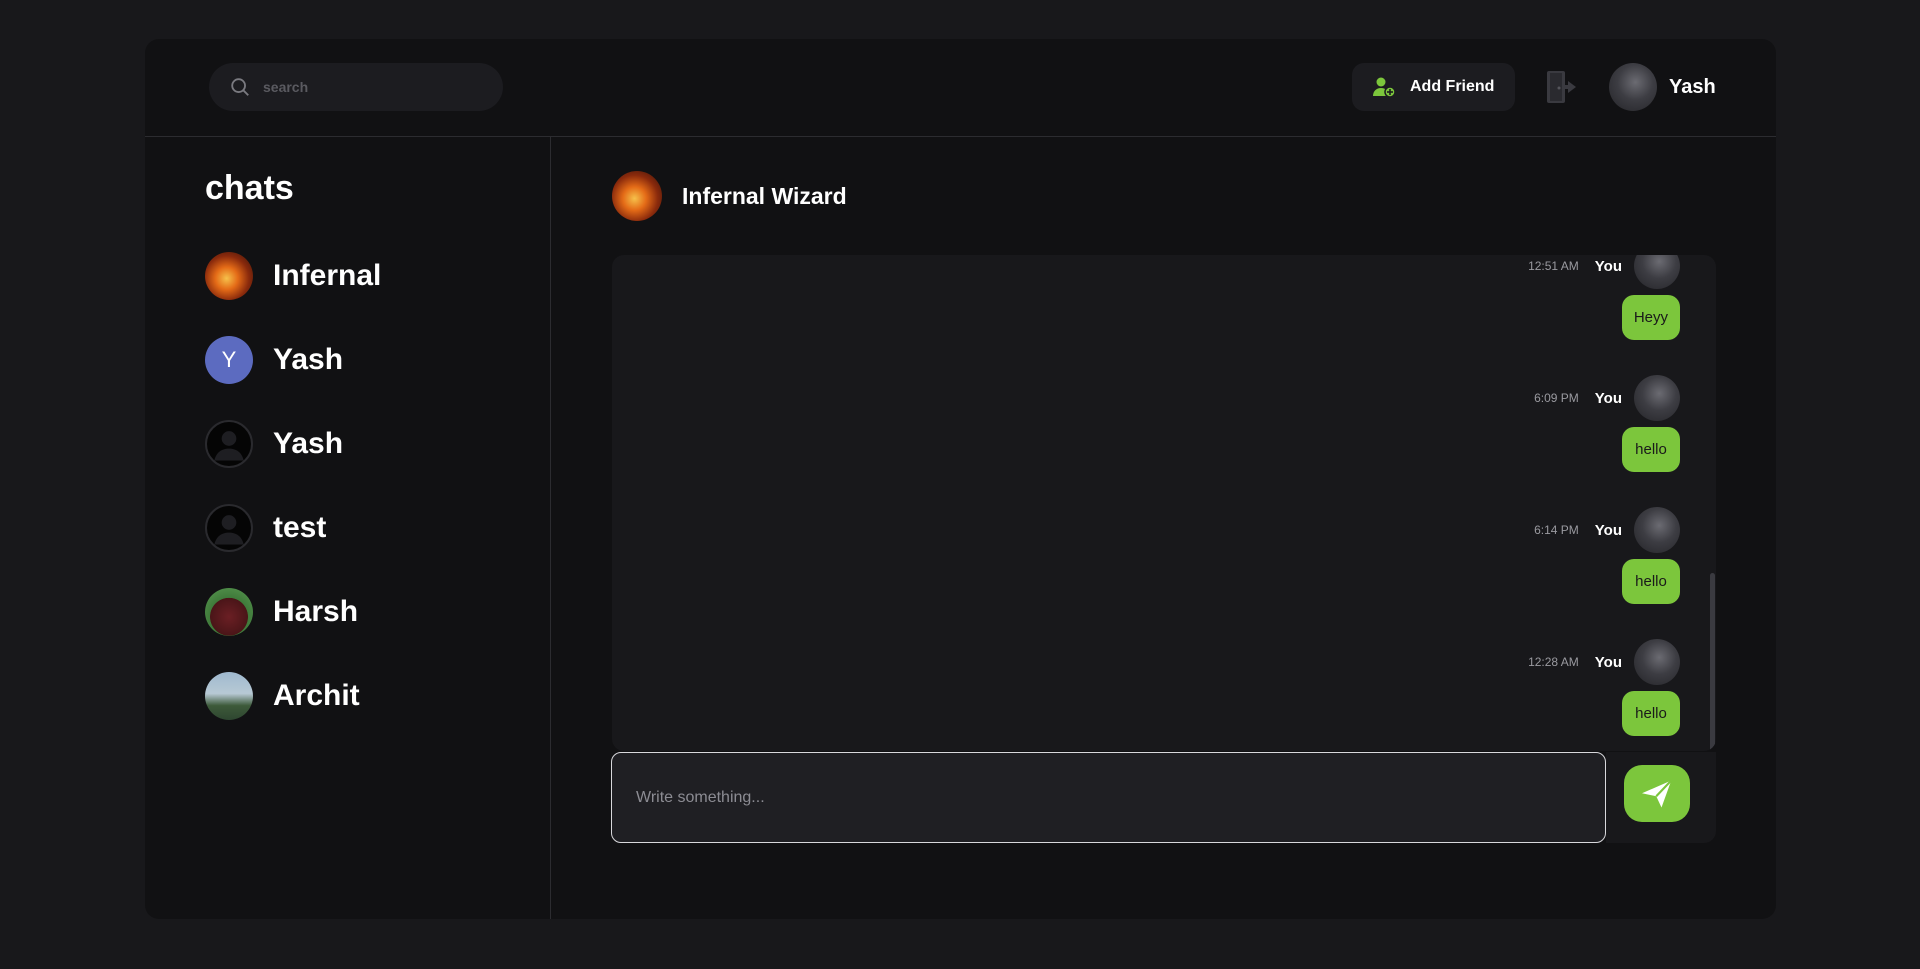 This screenshot has height=969, width=1920. I want to click on chat-item-harsh: Harsh, so click(293, 612).